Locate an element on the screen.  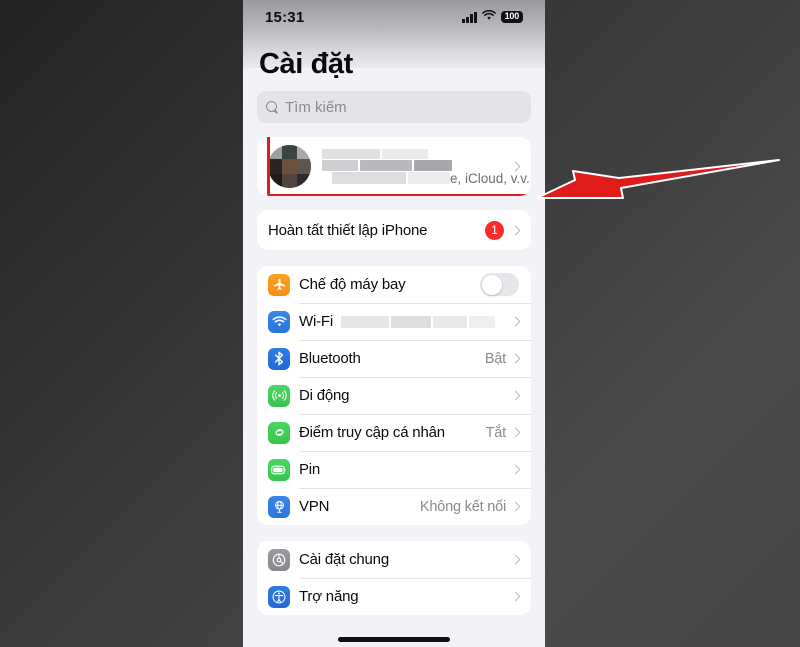
row-label: Cài đặt chung is located at coordinates (344, 559).